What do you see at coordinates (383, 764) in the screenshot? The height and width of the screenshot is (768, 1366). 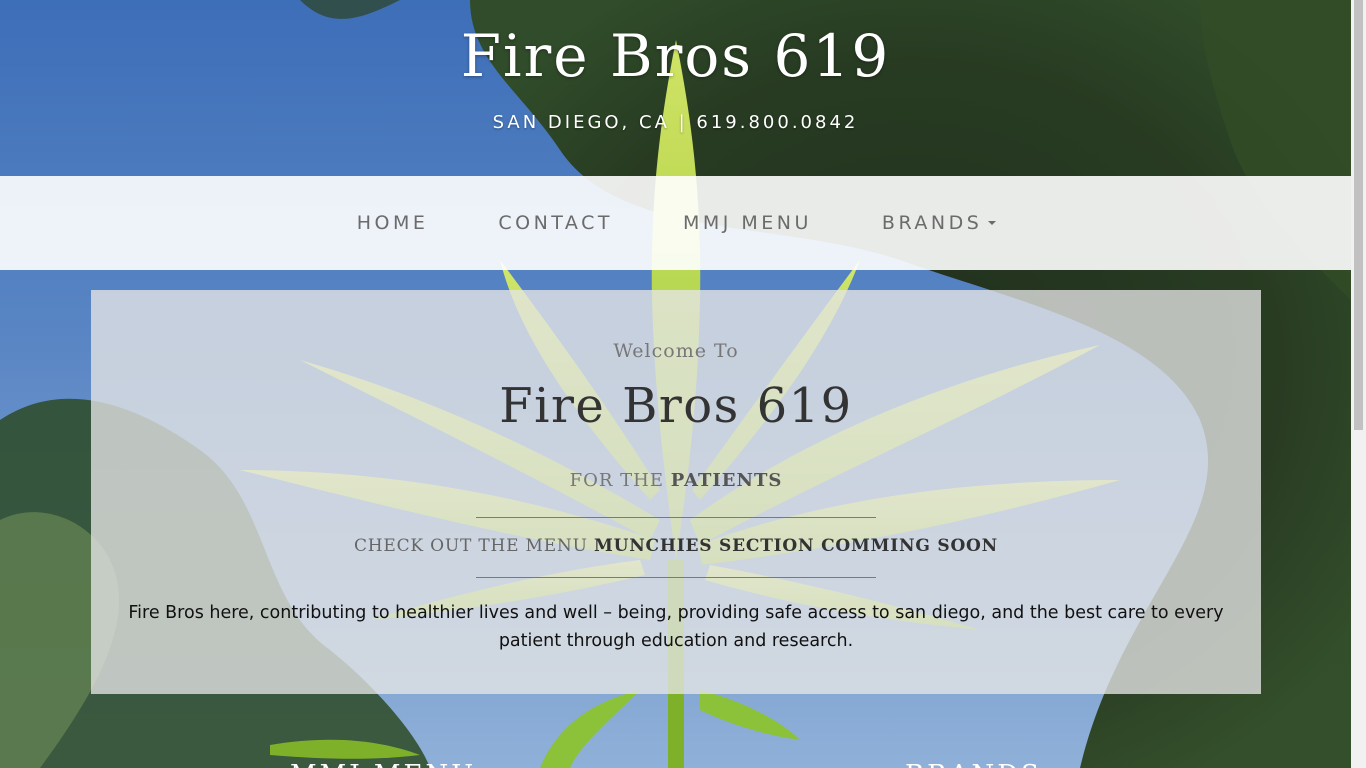 I see `section-heading-mmj-menu: MMJ MENU` at bounding box center [383, 764].